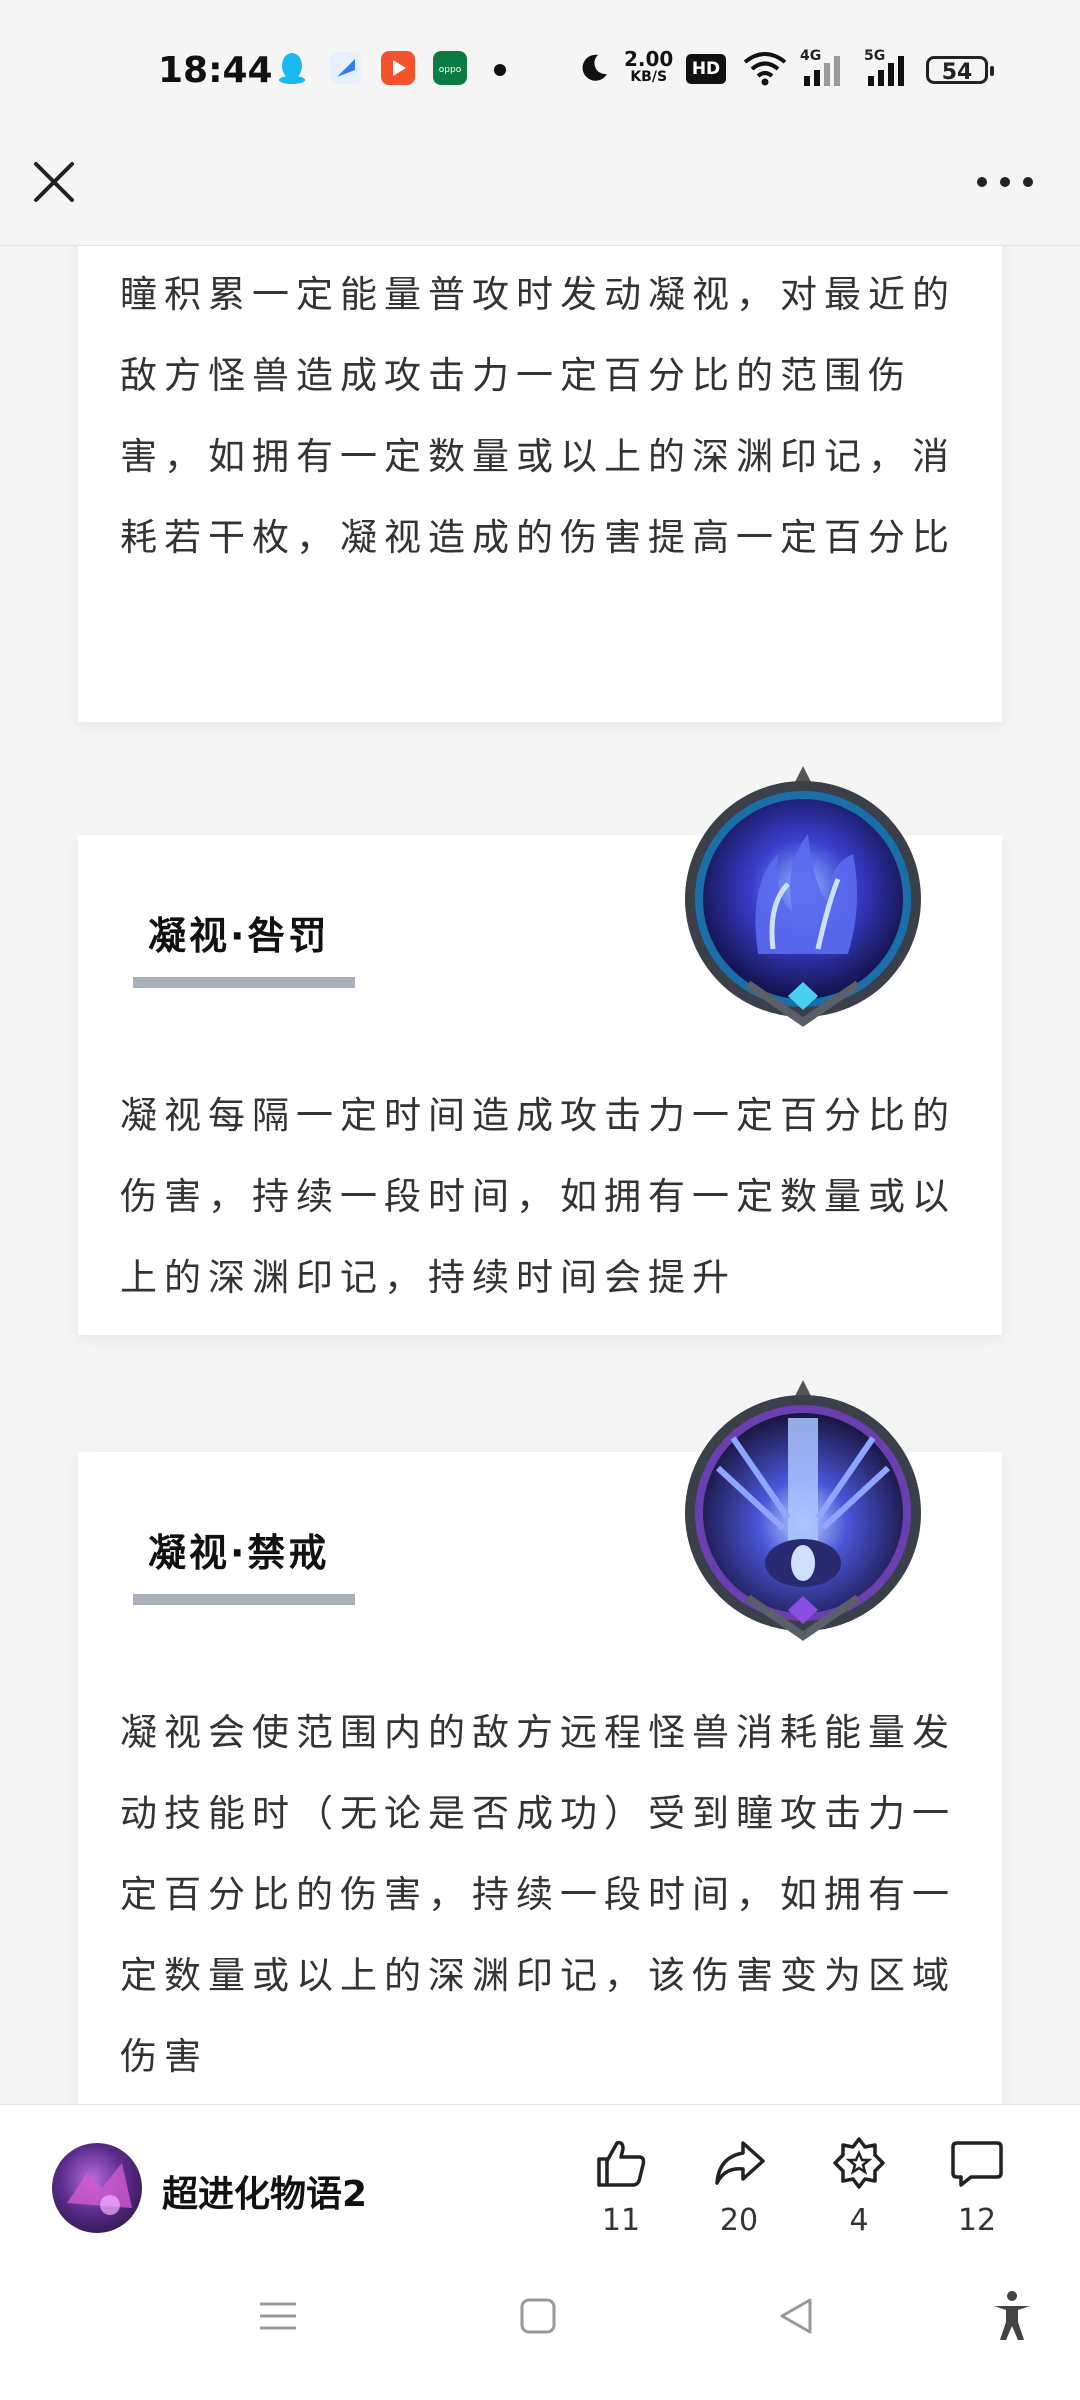  What do you see at coordinates (803, 1513) in the screenshot?
I see `purple-eye-badge-icon` at bounding box center [803, 1513].